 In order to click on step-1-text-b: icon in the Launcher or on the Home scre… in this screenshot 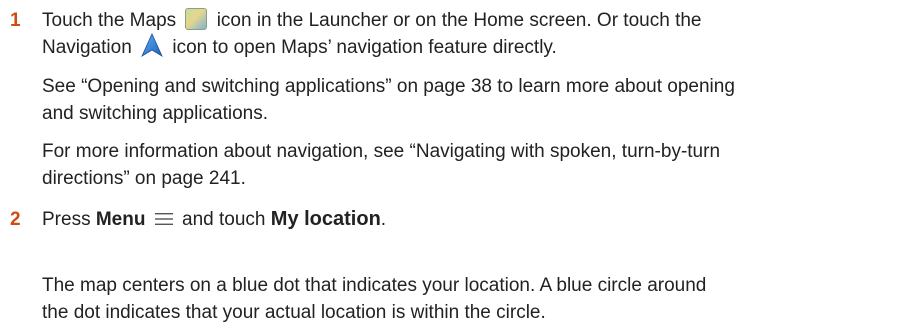, I will do `click(459, 20)`.